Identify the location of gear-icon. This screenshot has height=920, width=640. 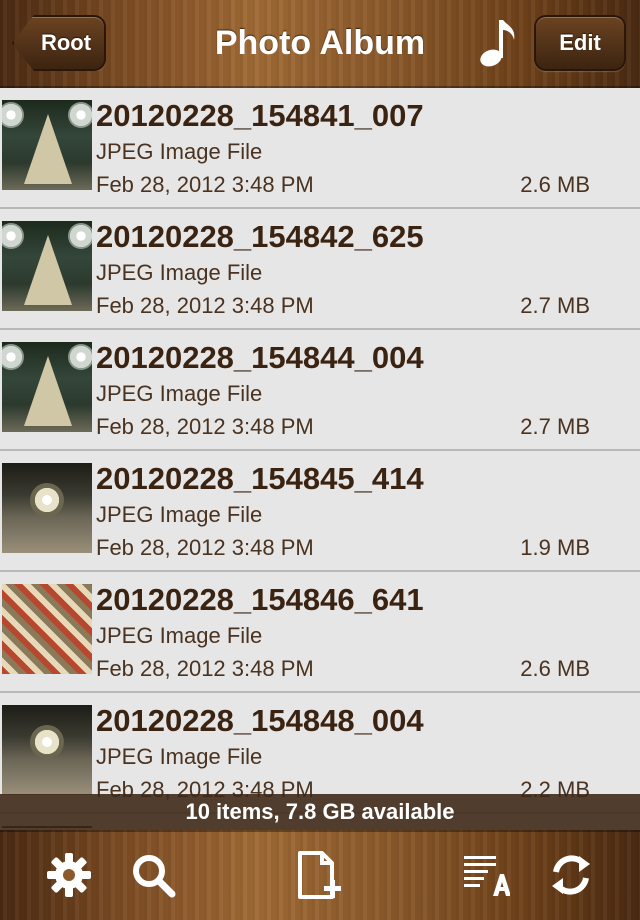
(69, 875).